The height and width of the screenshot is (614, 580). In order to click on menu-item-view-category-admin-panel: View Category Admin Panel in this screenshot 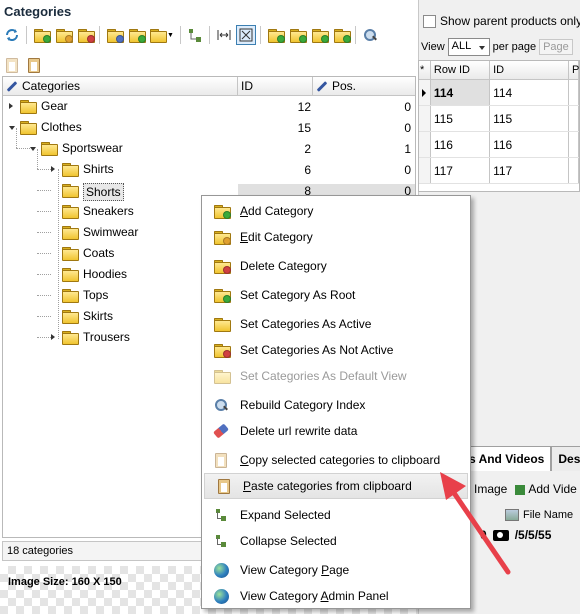, I will do `click(336, 596)`.